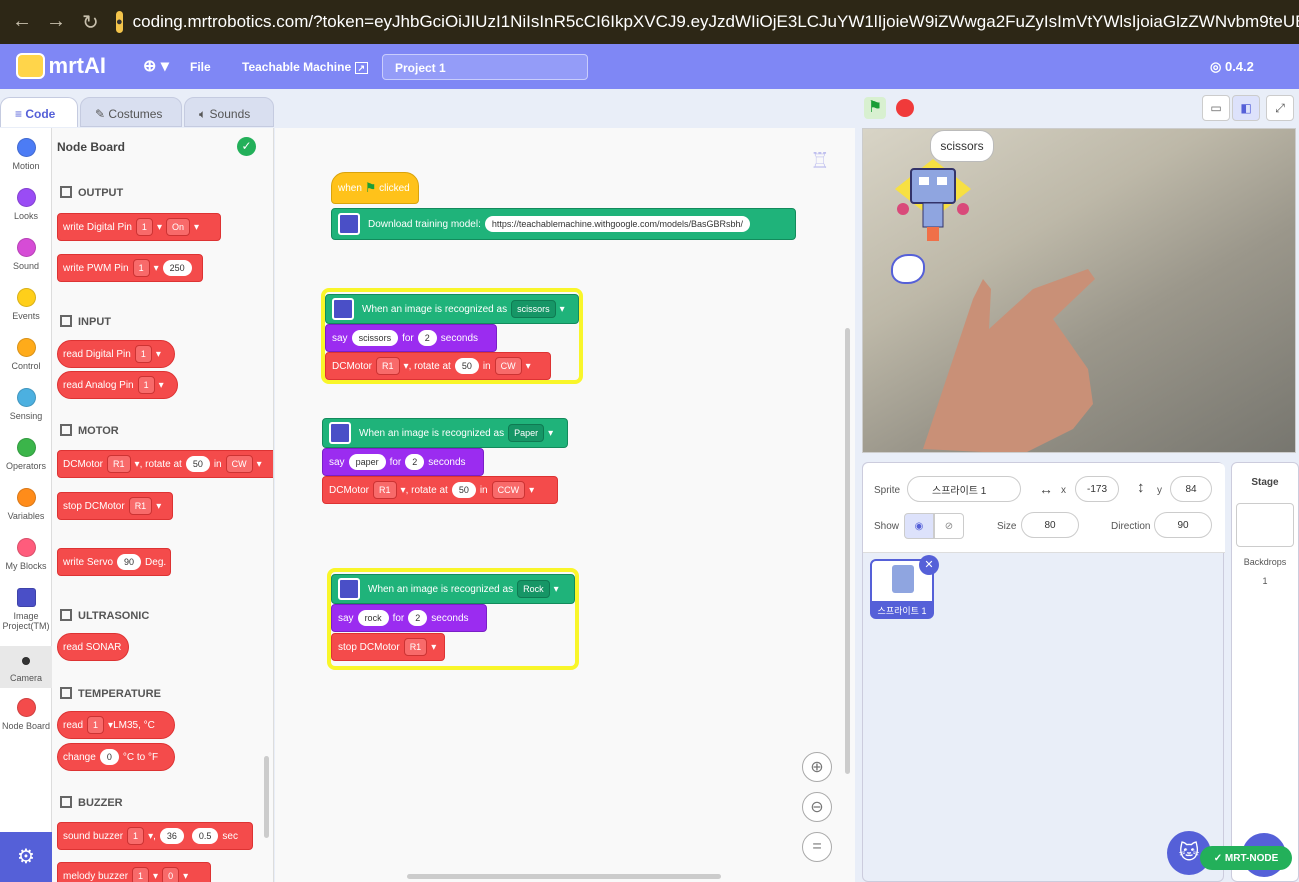 This screenshot has height=882, width=1299. What do you see at coordinates (26, 354) in the screenshot?
I see `category-control: Control` at bounding box center [26, 354].